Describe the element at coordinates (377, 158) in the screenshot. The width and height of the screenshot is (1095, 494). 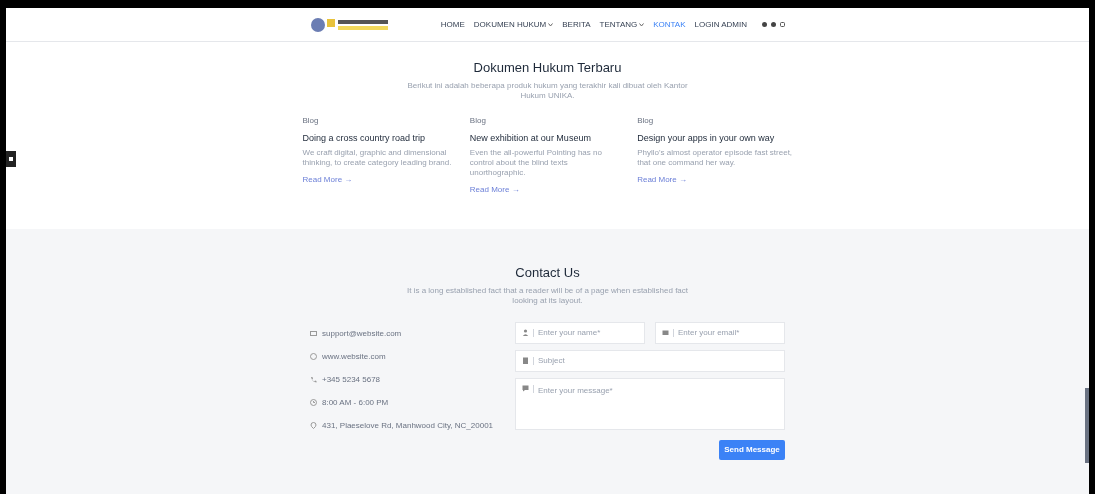
I see `post-excerpt: We craft digital, graphic and dimensional thinking, to create category leading brand.` at that location.